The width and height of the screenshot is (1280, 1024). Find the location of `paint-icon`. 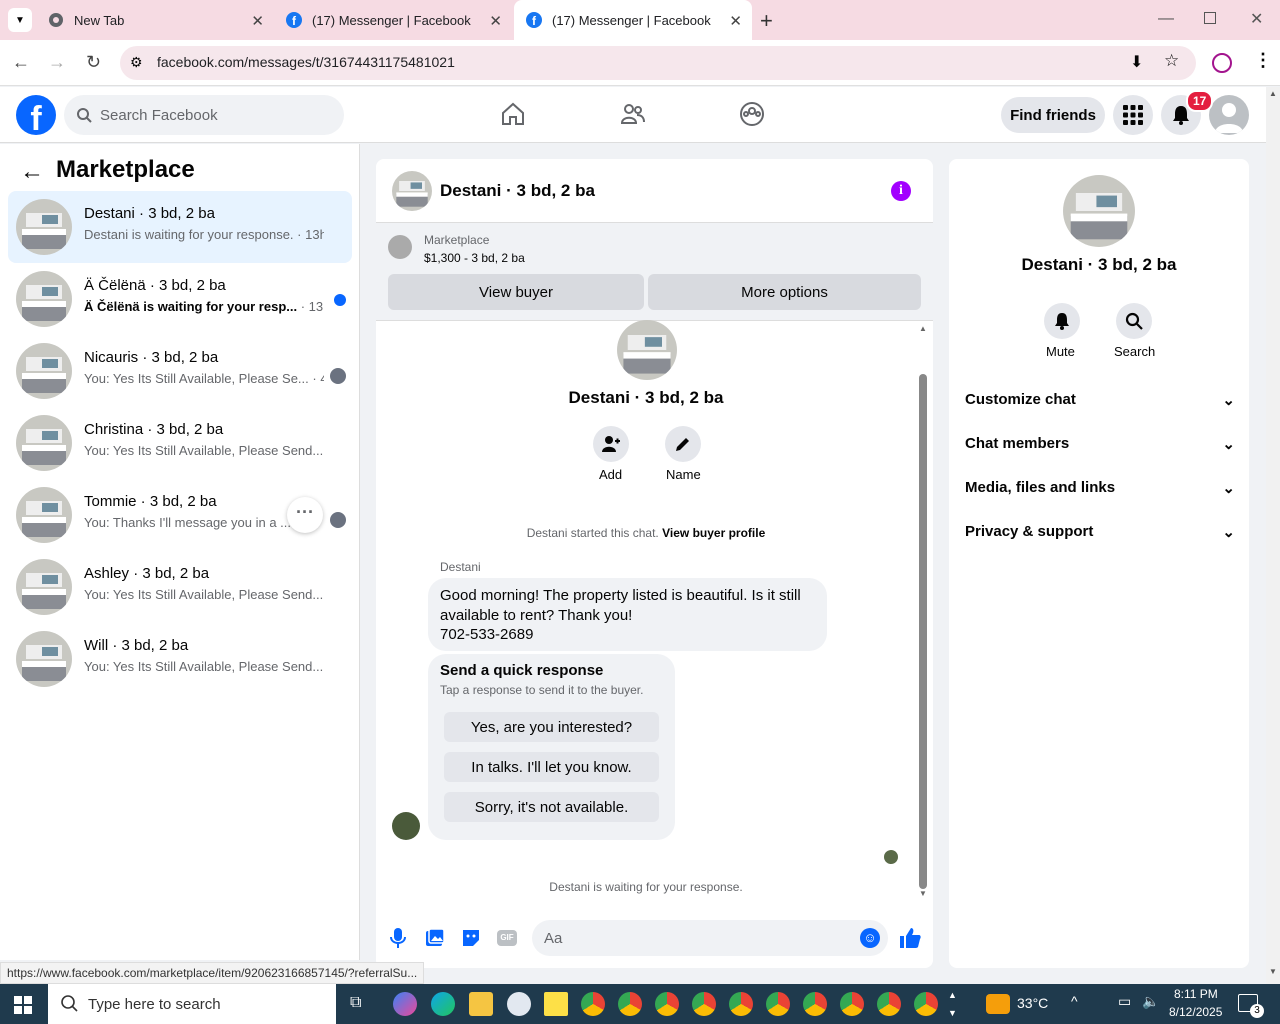

paint-icon is located at coordinates (519, 1004).